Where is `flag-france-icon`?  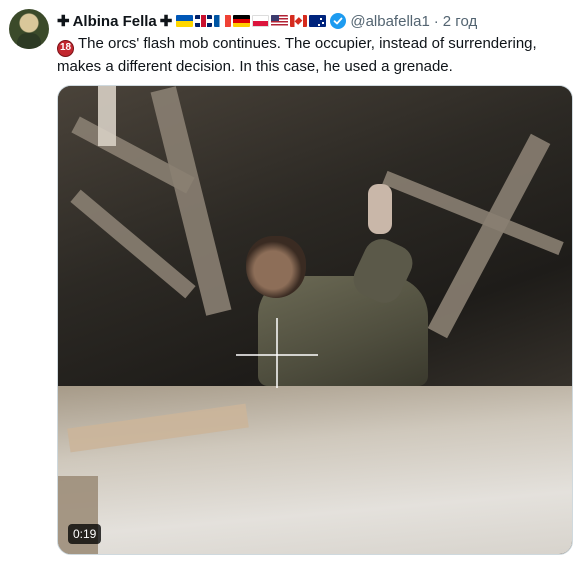
flag-france-icon is located at coordinates (223, 21).